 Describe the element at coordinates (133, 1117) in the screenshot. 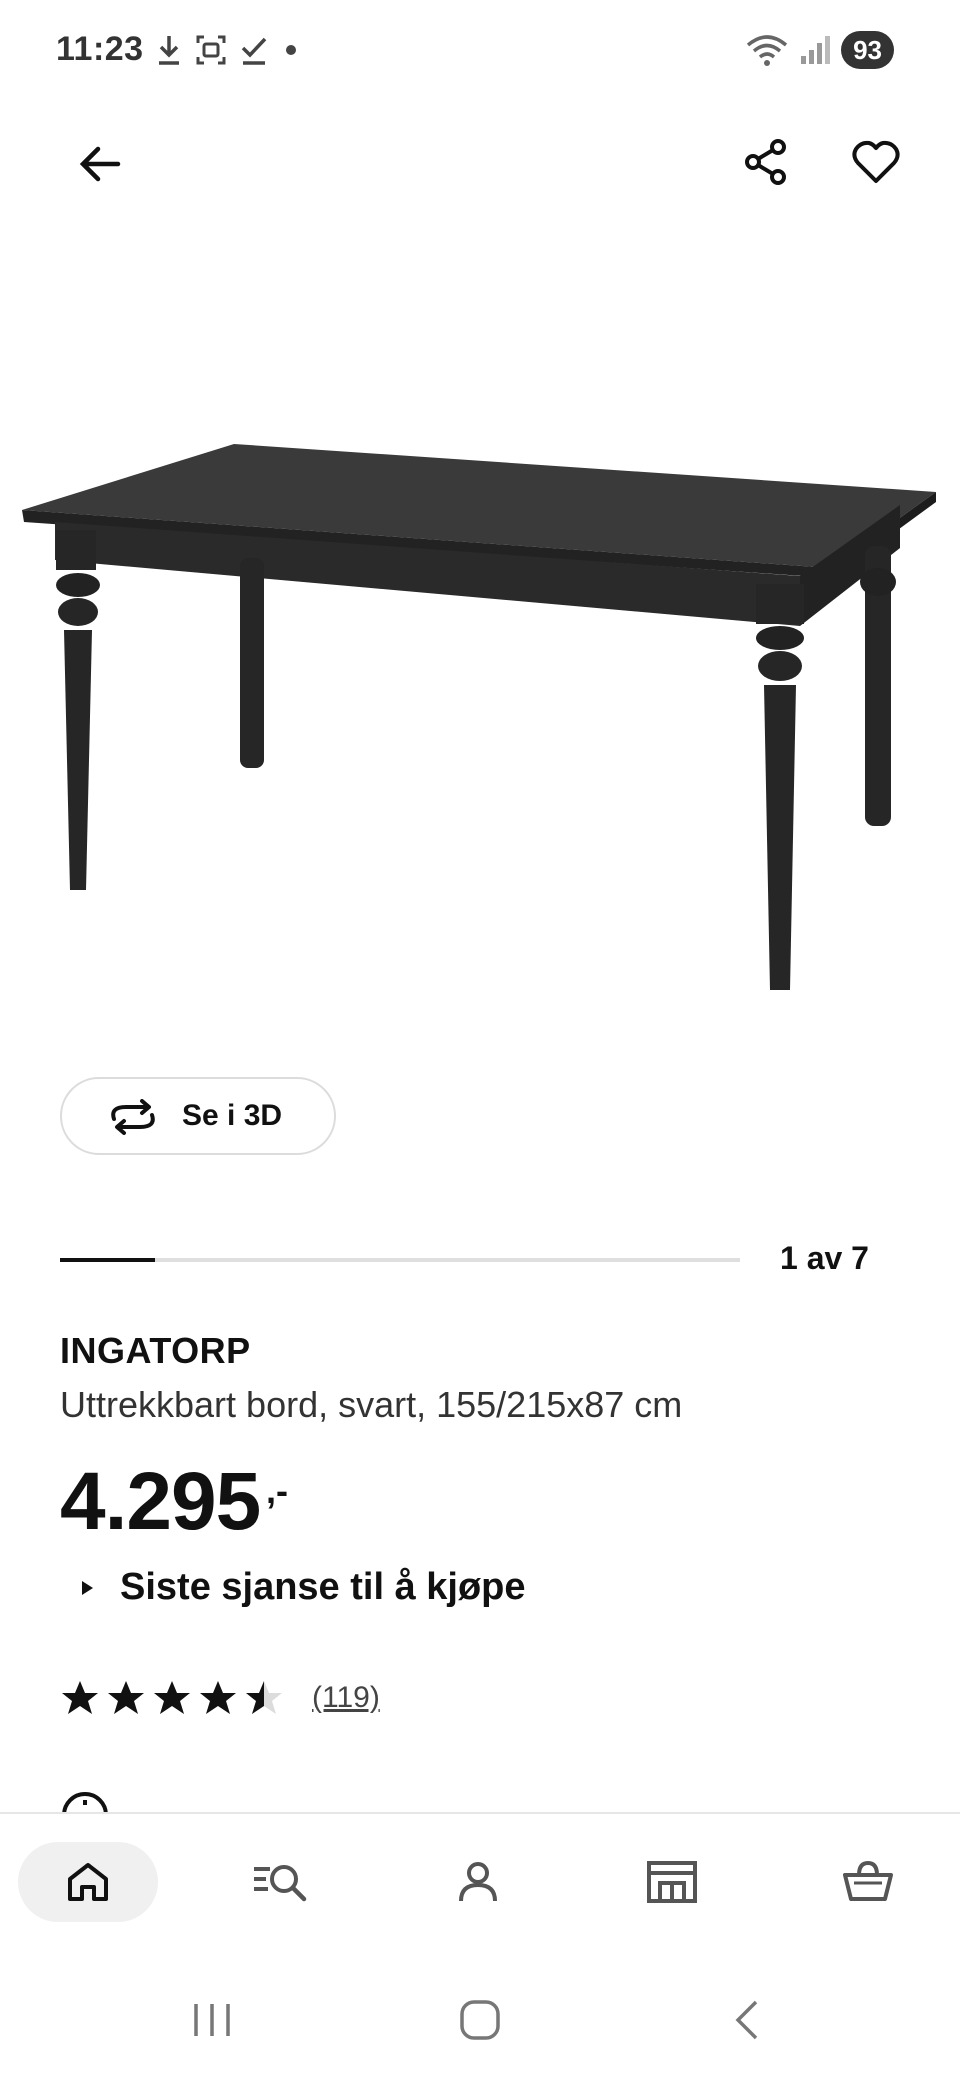

I see `rotate-3d-icon` at that location.